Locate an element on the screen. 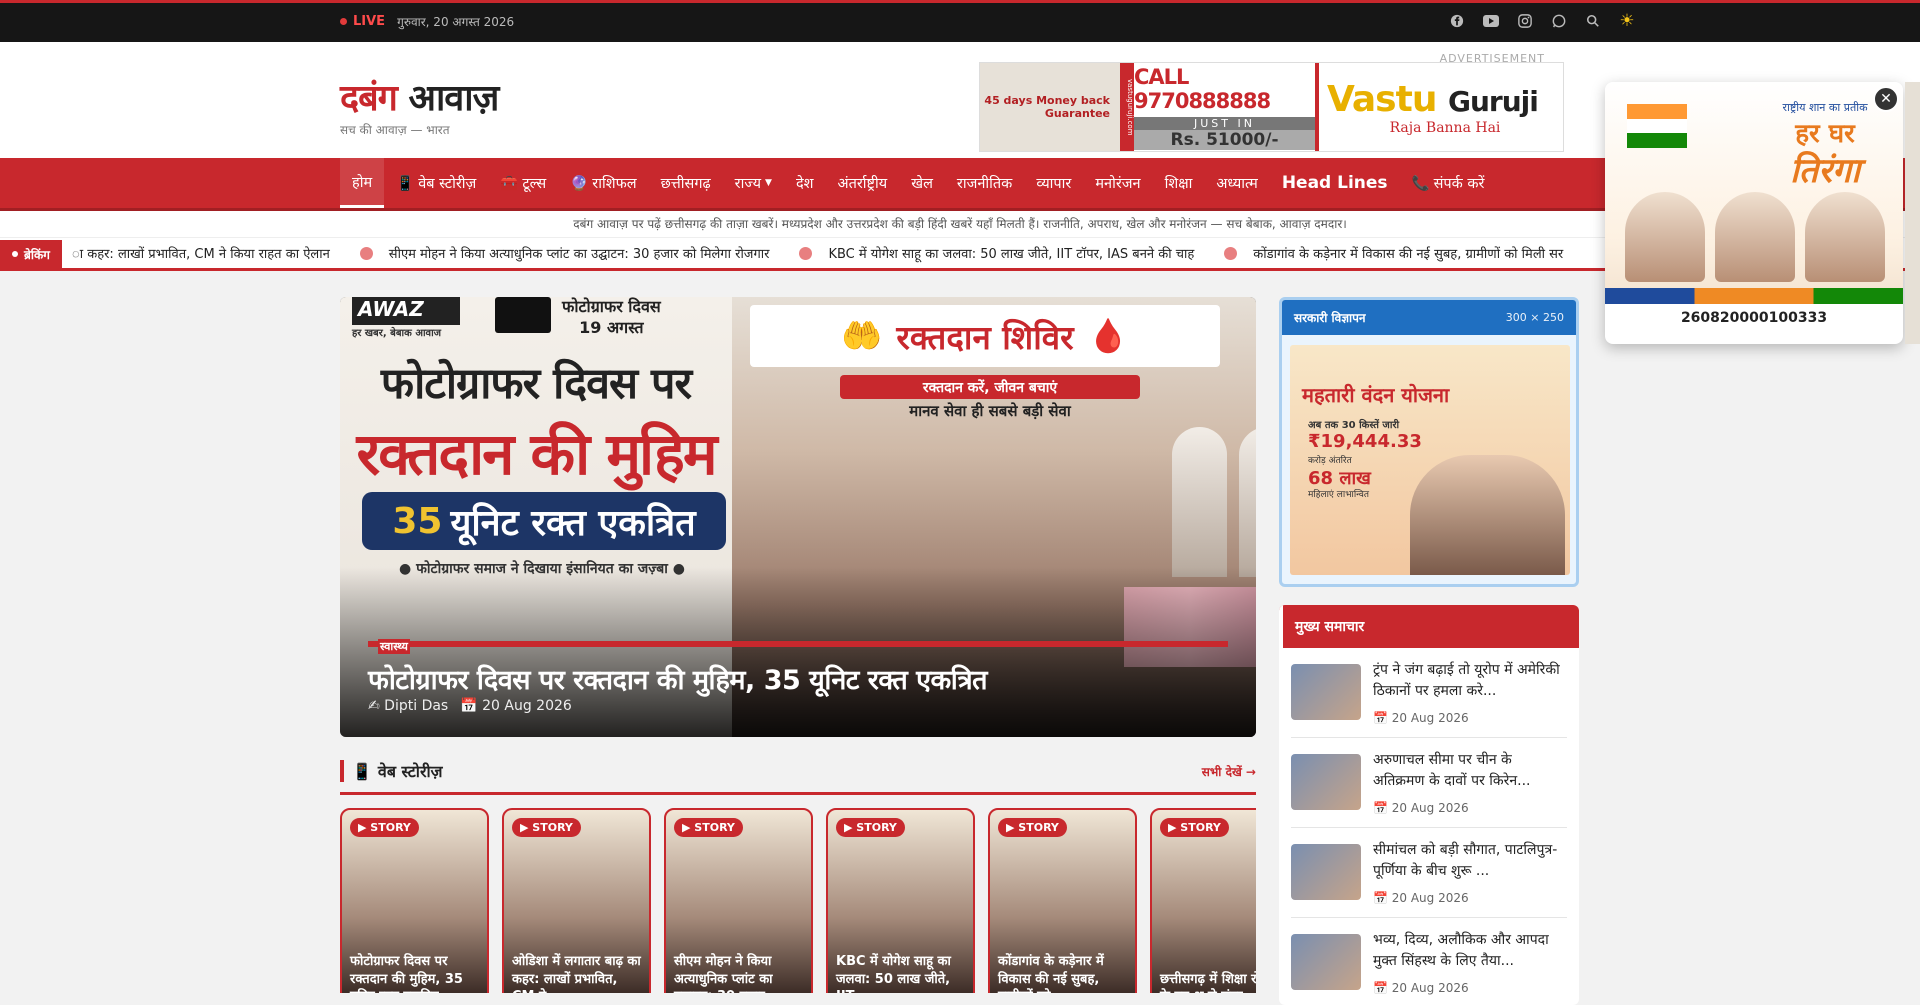 This screenshot has height=1005, width=1920. nav-item-6: देश is located at coordinates (805, 183).